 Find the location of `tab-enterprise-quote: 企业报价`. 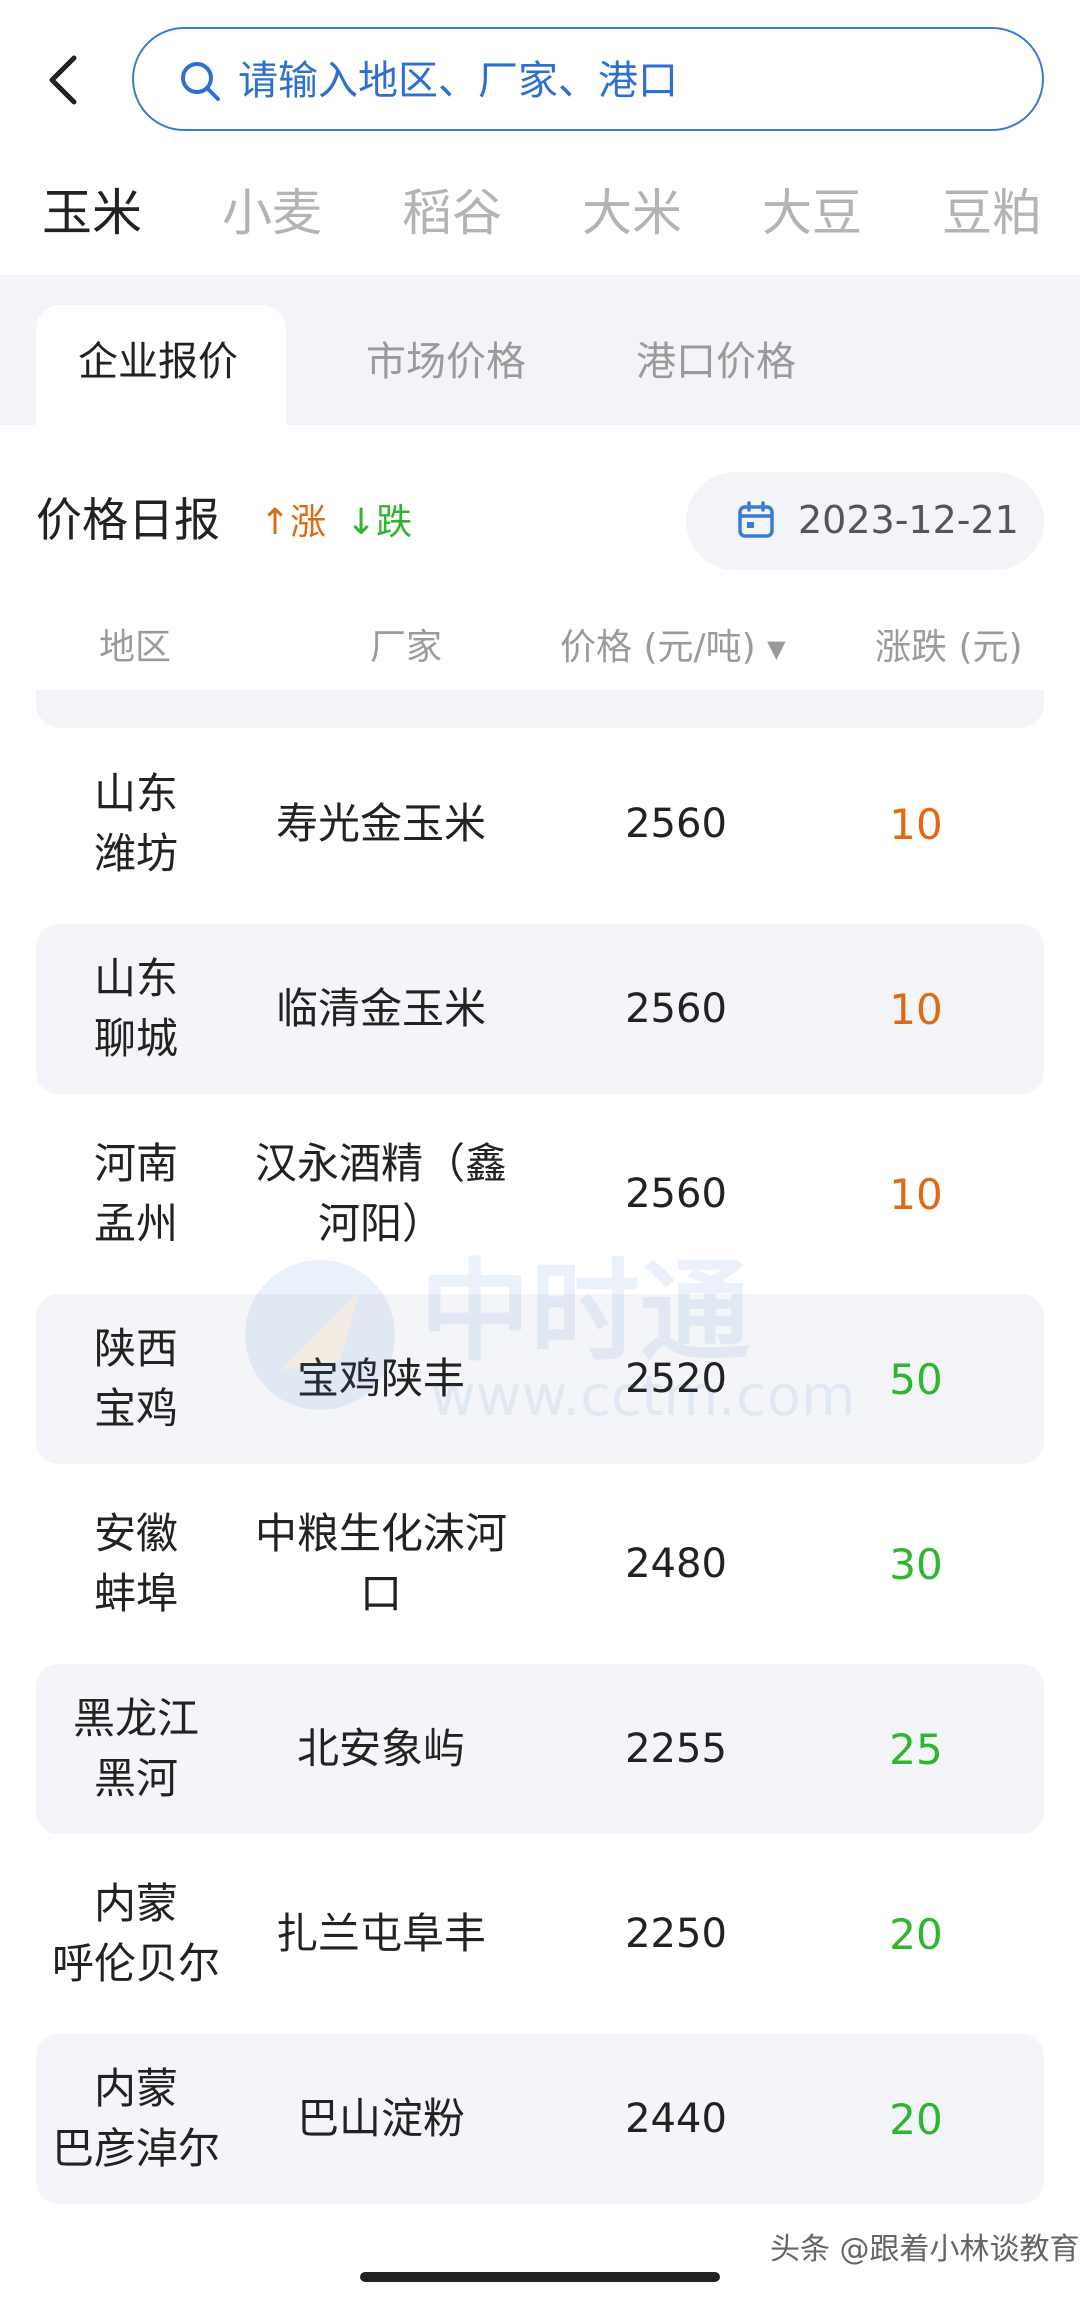

tab-enterprise-quote: 企业报价 is located at coordinates (161, 367).